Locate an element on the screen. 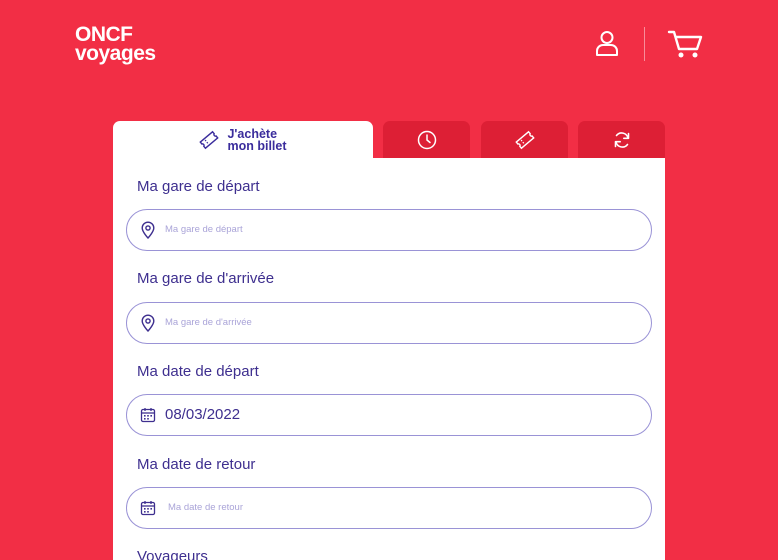 Image resolution: width=778 pixels, height=560 pixels. cart-button is located at coordinates (685, 44).